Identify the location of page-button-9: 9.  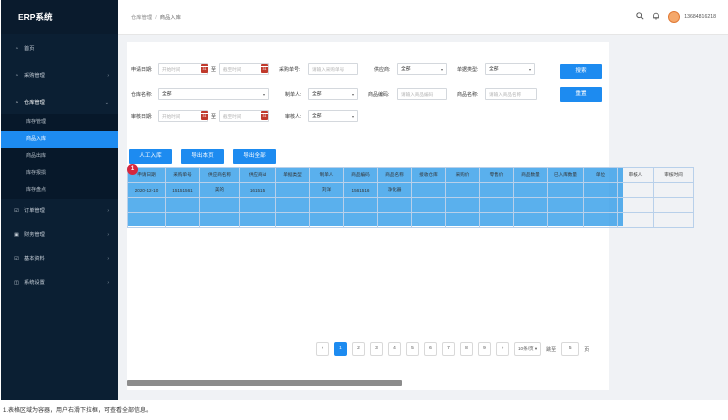
(484, 349).